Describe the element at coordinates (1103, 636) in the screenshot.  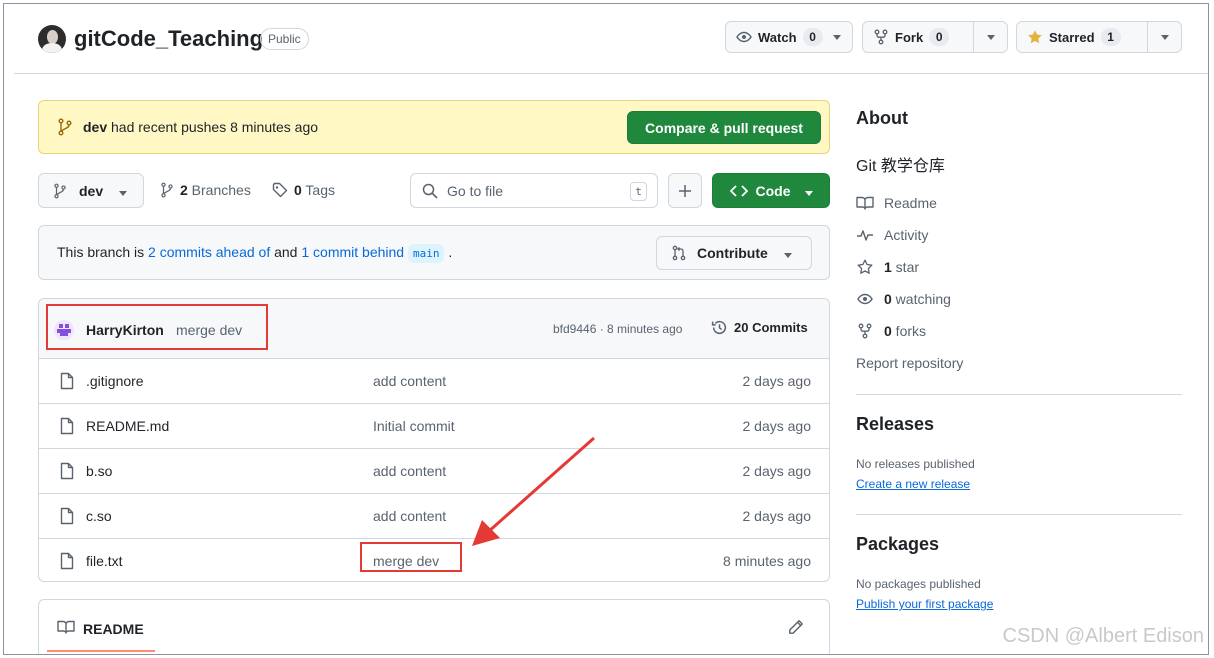
I see `watermark: CSDN @Albert Edison` at that location.